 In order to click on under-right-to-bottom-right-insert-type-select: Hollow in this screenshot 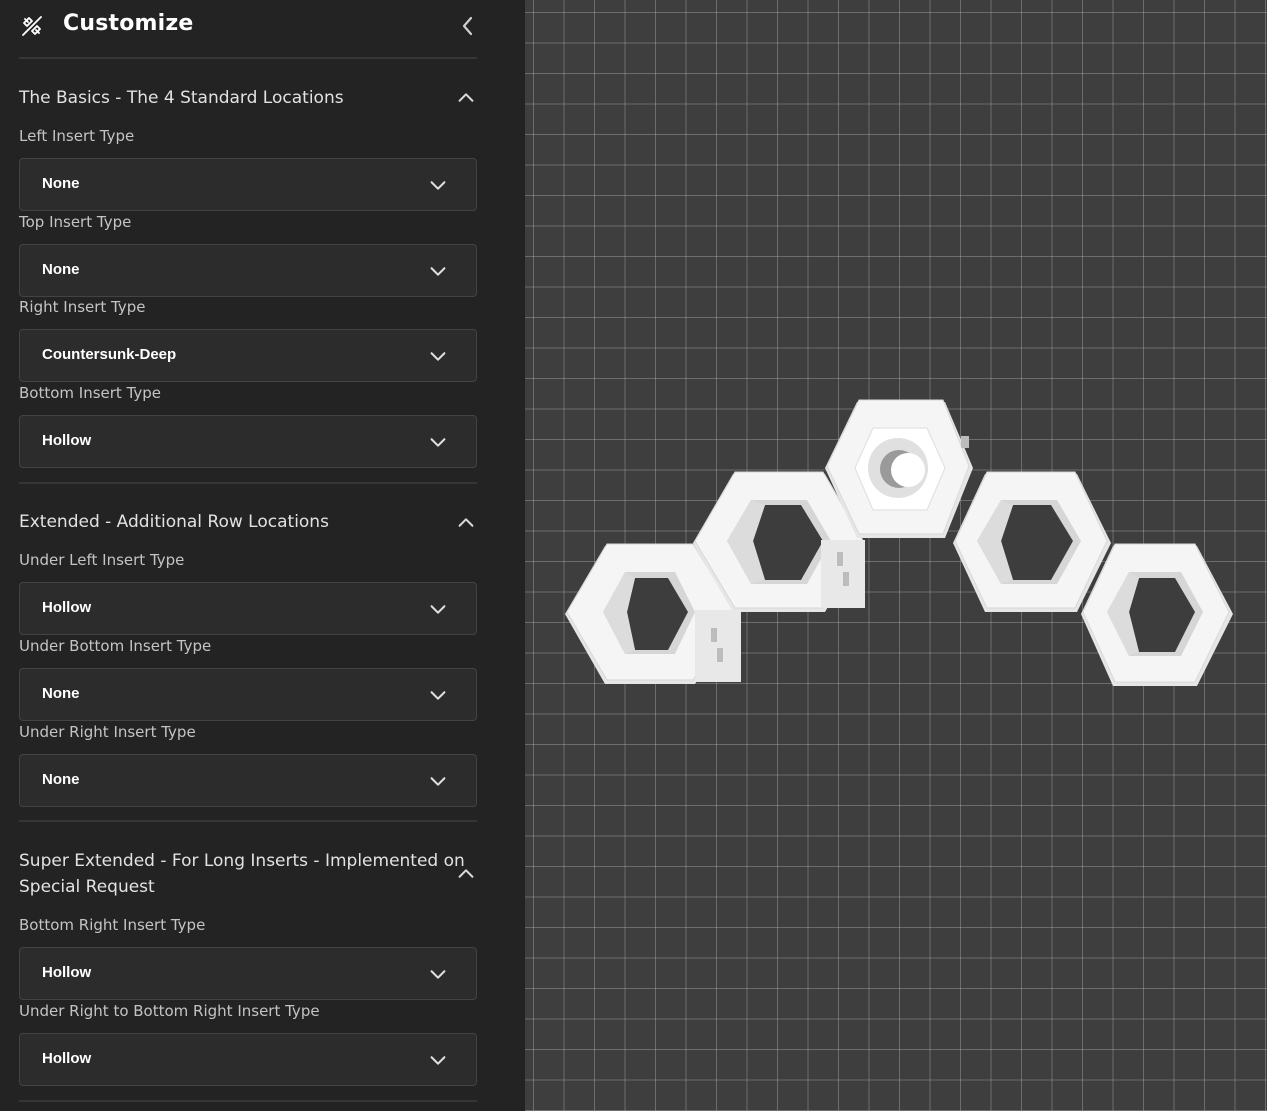, I will do `click(248, 1059)`.